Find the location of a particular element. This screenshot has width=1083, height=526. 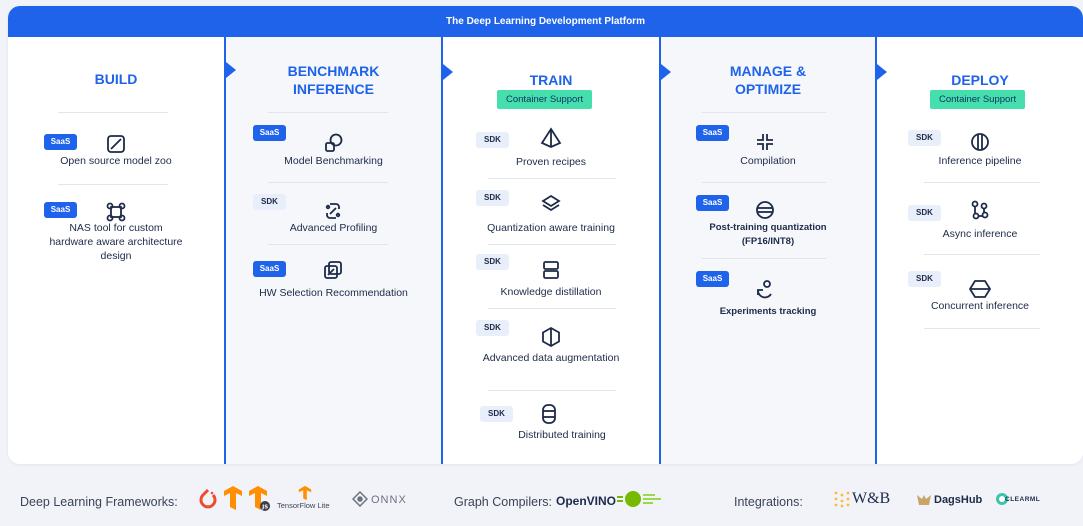

feature-label: Knowledge distillation is located at coordinates (551, 292).